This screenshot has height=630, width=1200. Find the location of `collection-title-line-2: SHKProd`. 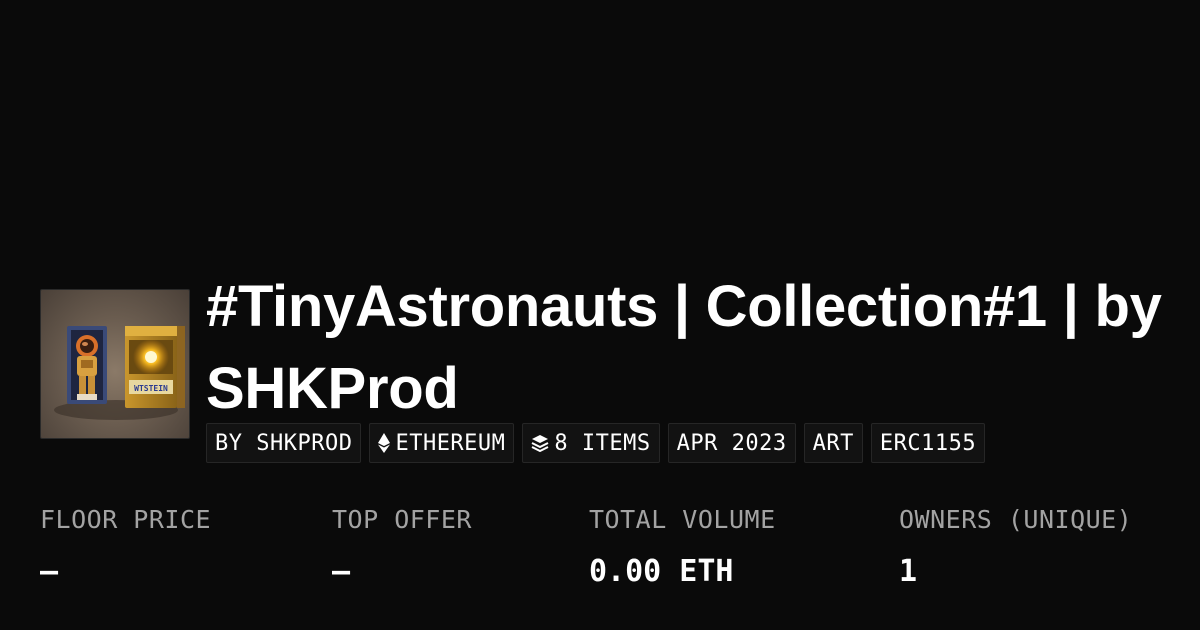

collection-title-line-2: SHKProd is located at coordinates (332, 388).